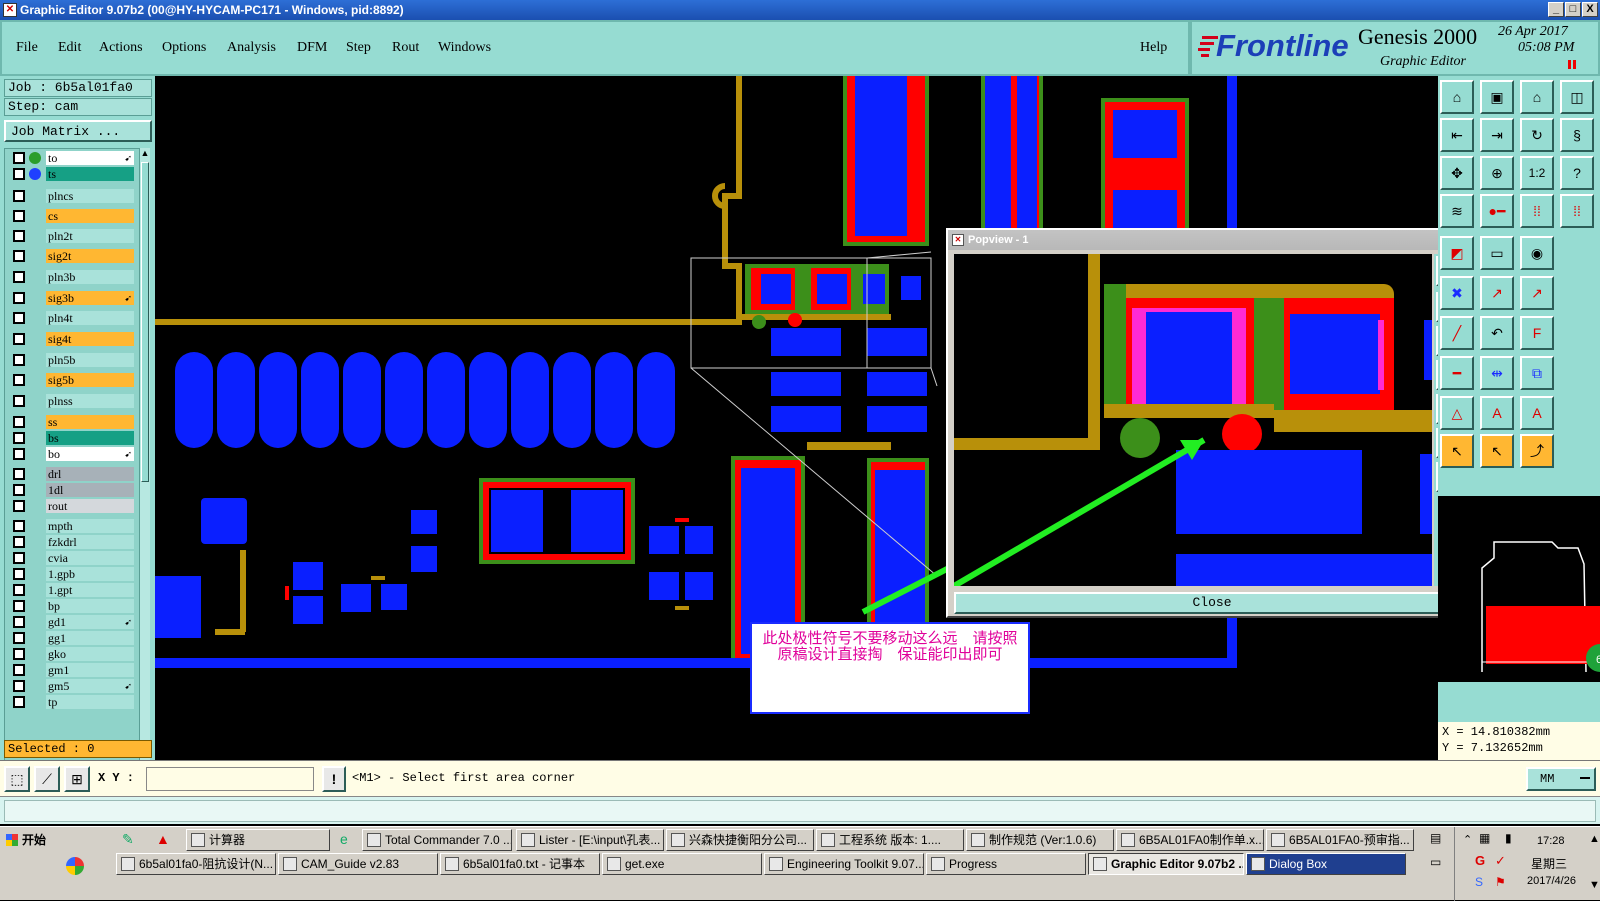 The image size is (1600, 901). Describe the element at coordinates (90, 474) in the screenshot. I see `layer-name: drl` at that location.